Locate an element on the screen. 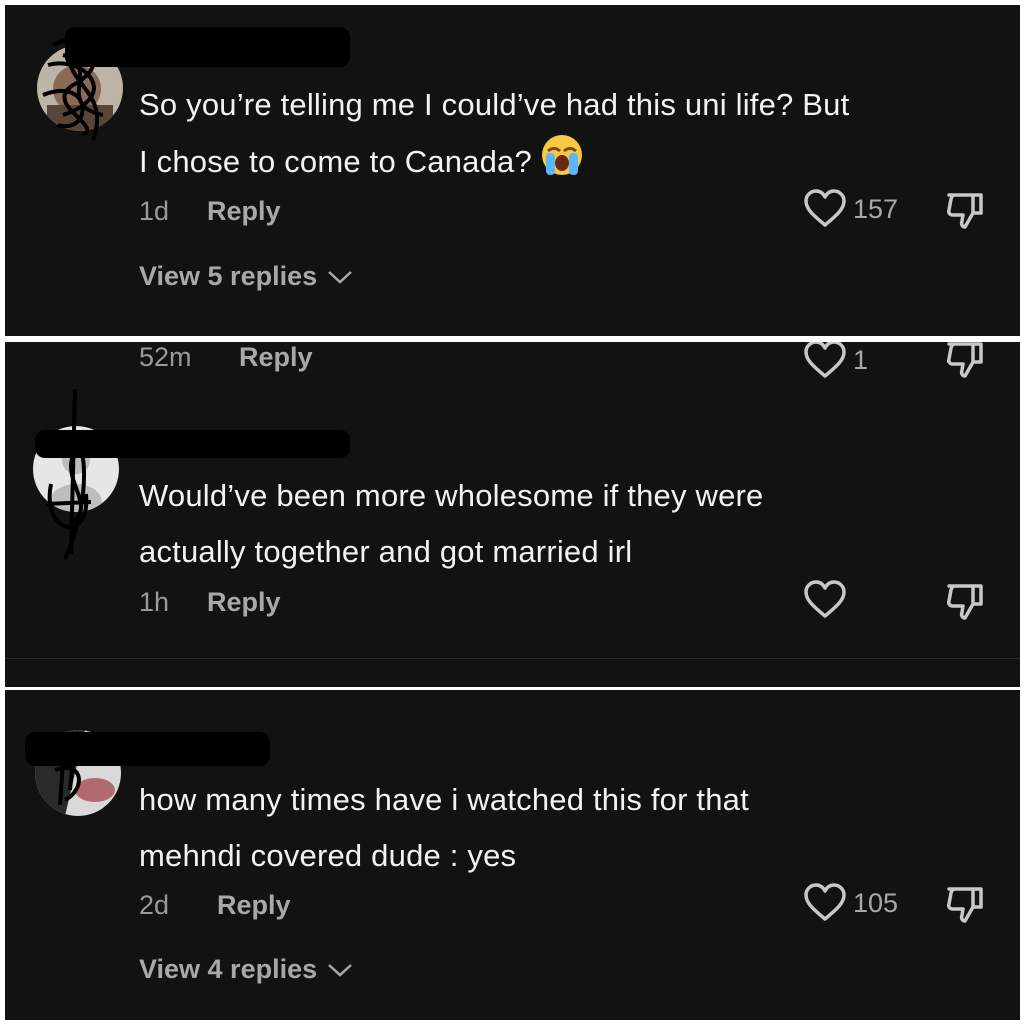 The image size is (1024, 1024). like-button: 105 is located at coordinates (850, 903).